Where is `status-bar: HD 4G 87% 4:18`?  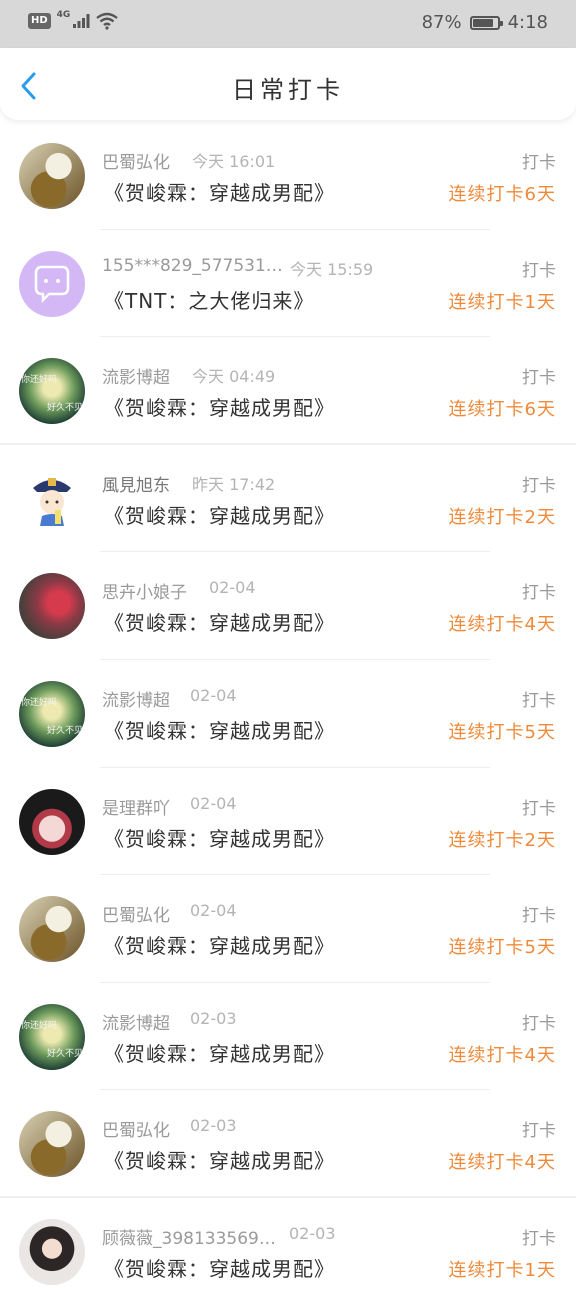
status-bar: HD 4G 87% 4:18 is located at coordinates (288, 24).